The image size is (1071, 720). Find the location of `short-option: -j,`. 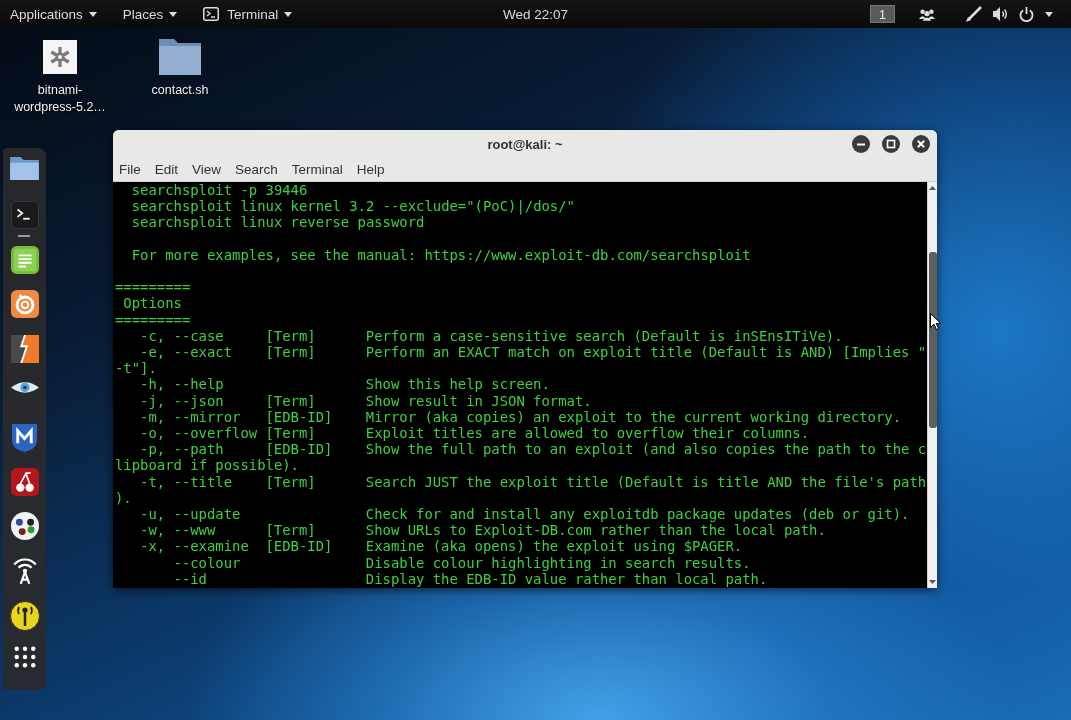

short-option: -j, is located at coordinates (157, 400).